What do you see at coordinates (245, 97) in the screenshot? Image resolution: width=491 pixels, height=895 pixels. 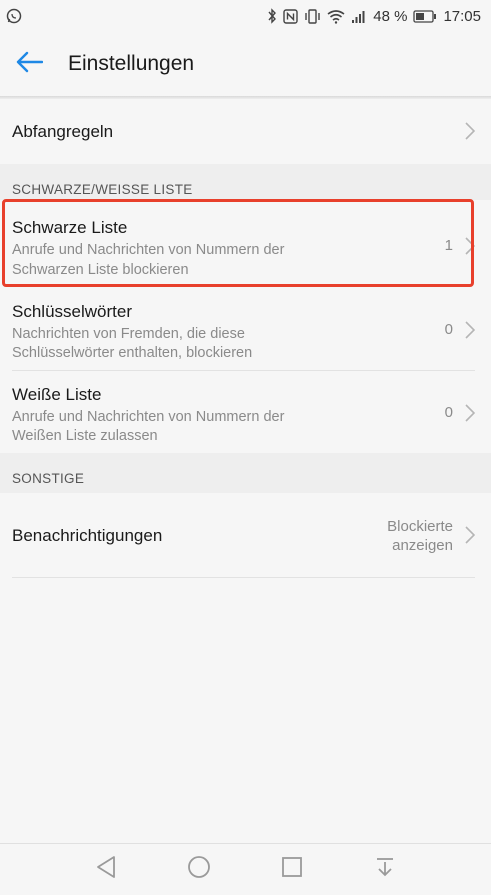 I see `app-bar-divider` at bounding box center [245, 97].